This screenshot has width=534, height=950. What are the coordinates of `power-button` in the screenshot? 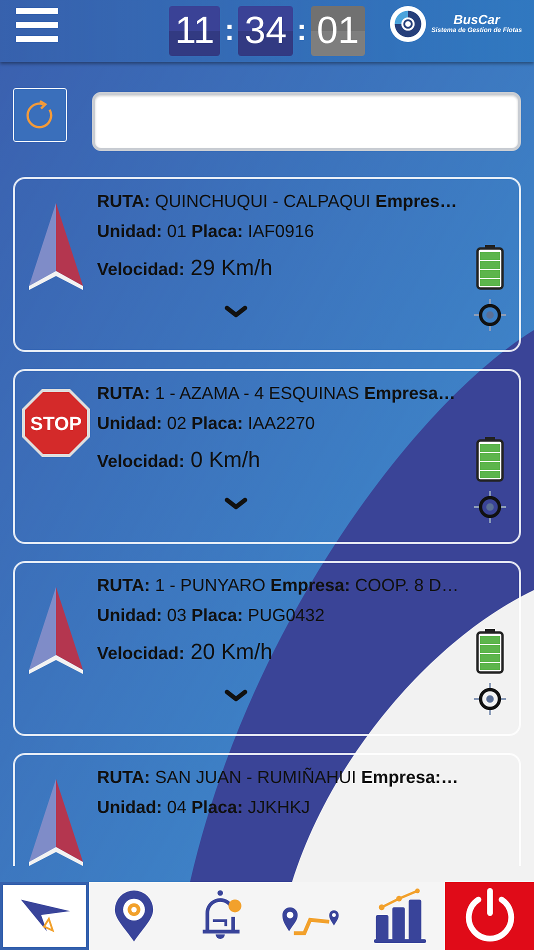 It's located at (489, 916).